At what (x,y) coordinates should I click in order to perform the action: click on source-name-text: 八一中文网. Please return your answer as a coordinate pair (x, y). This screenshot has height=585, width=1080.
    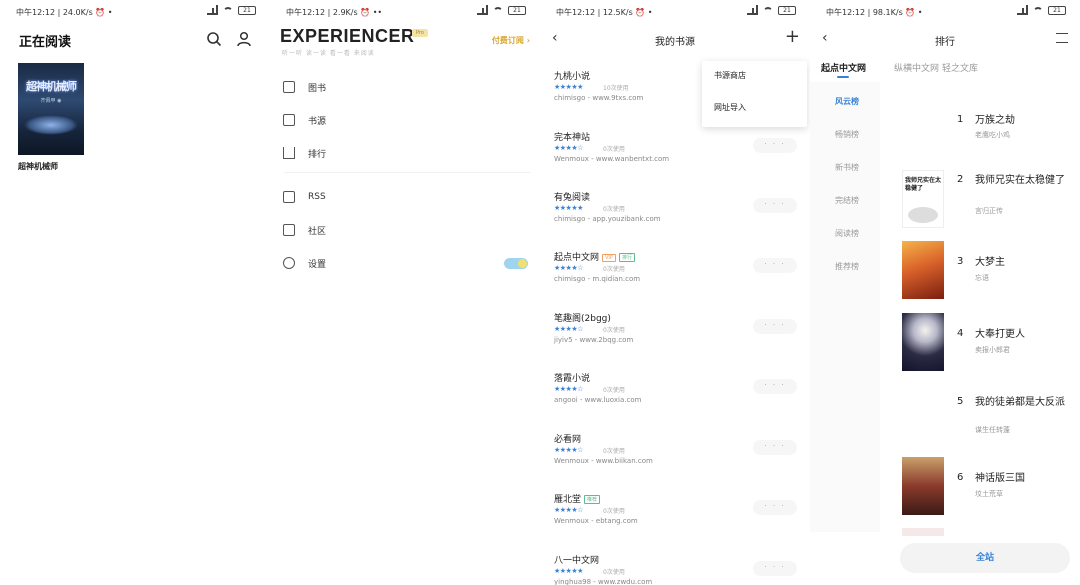
    Looking at the image, I should click on (577, 561).